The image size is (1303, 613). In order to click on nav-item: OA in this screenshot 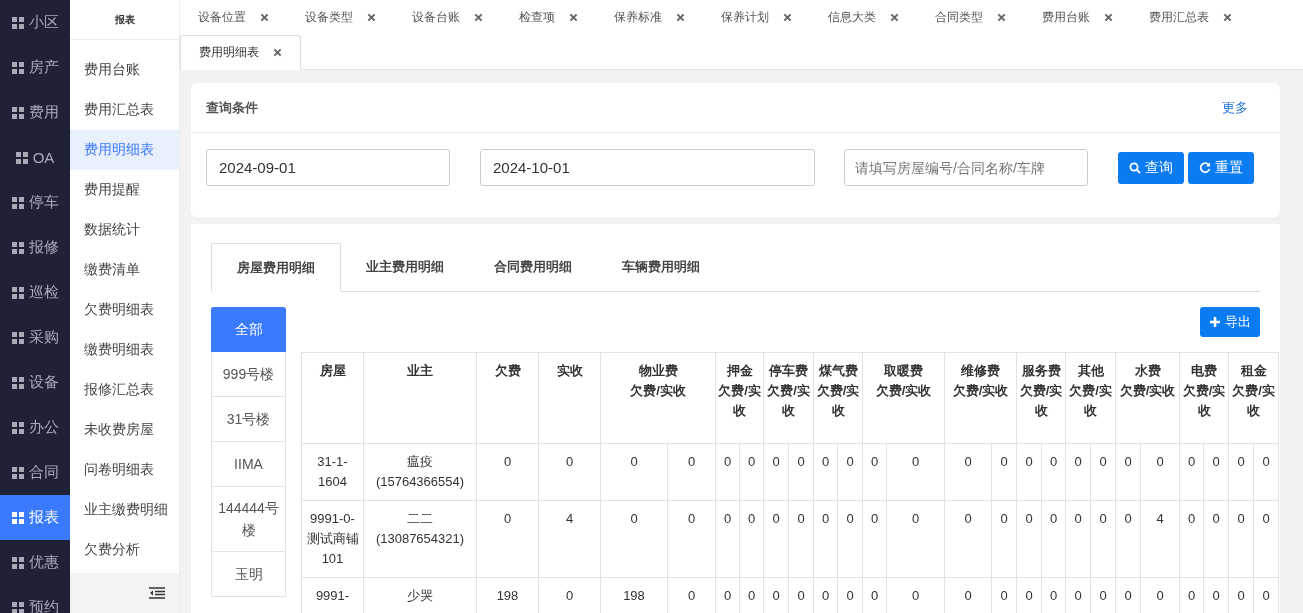, I will do `click(35, 157)`.